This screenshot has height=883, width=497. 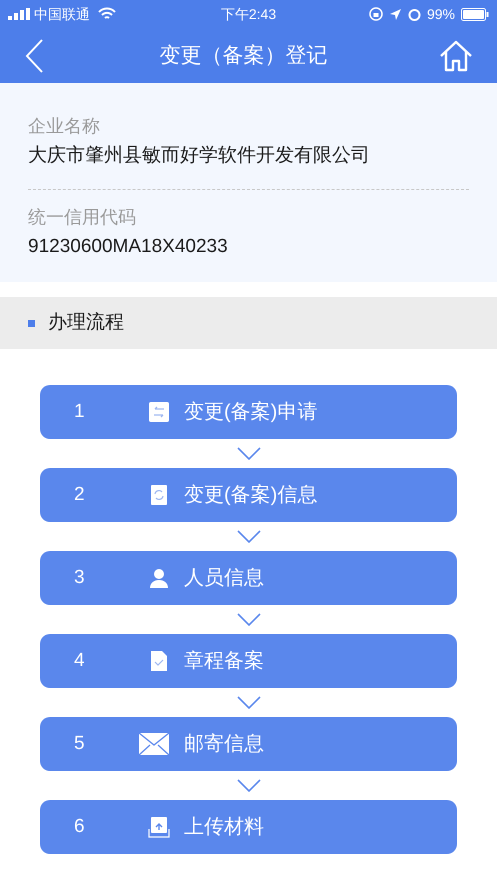 What do you see at coordinates (248, 578) in the screenshot?
I see `step-button: 3 人员信息` at bounding box center [248, 578].